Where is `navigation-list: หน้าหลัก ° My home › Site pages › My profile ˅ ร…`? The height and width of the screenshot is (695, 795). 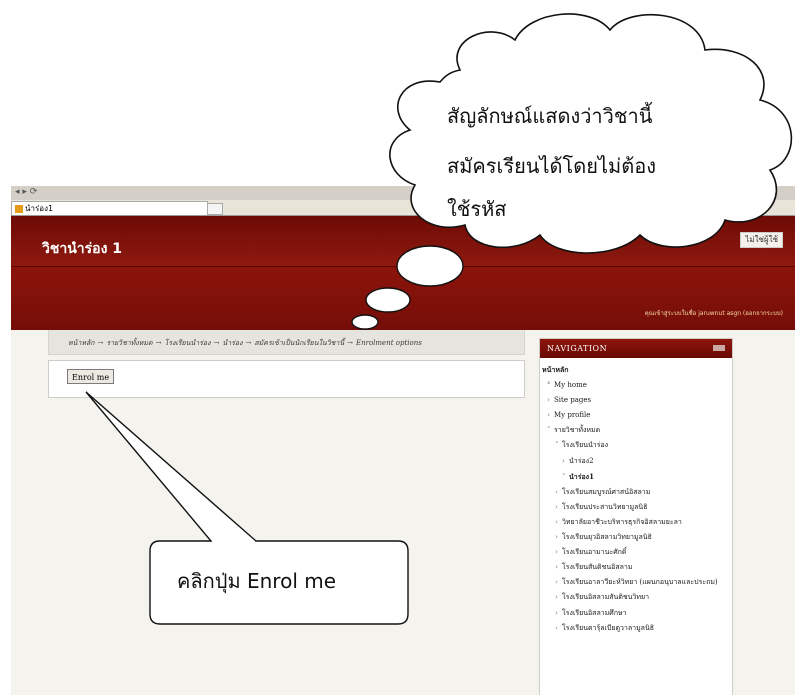
navigation-list: หน้าหลัก ° My home › Site pages › My profile ˅ ร… is located at coordinates (636, 497).